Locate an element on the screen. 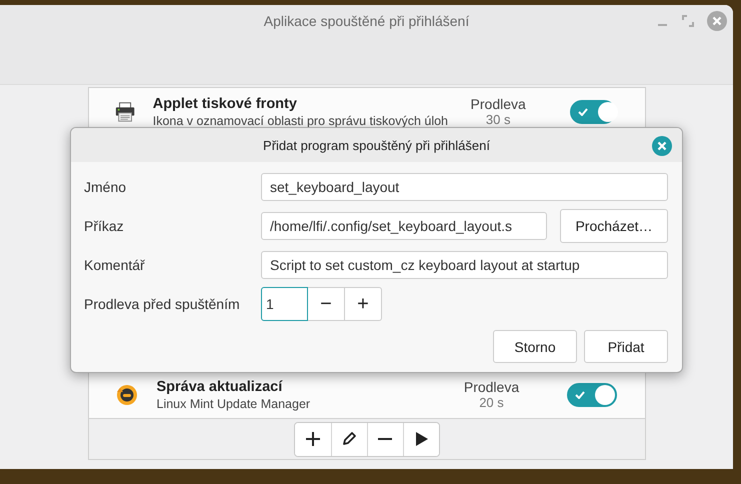 This screenshot has height=484, width=741. app-title: Správa aktualizací is located at coordinates (220, 386).